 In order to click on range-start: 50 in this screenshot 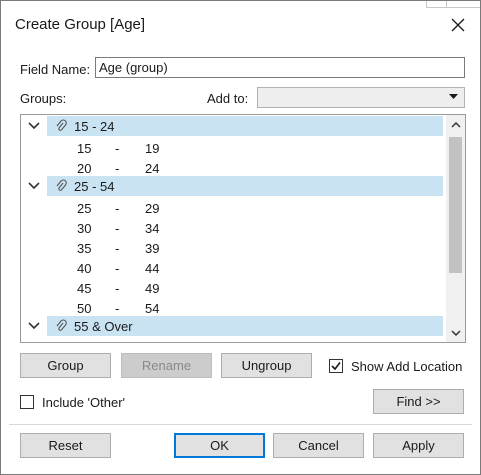, I will do `click(84, 308)`.